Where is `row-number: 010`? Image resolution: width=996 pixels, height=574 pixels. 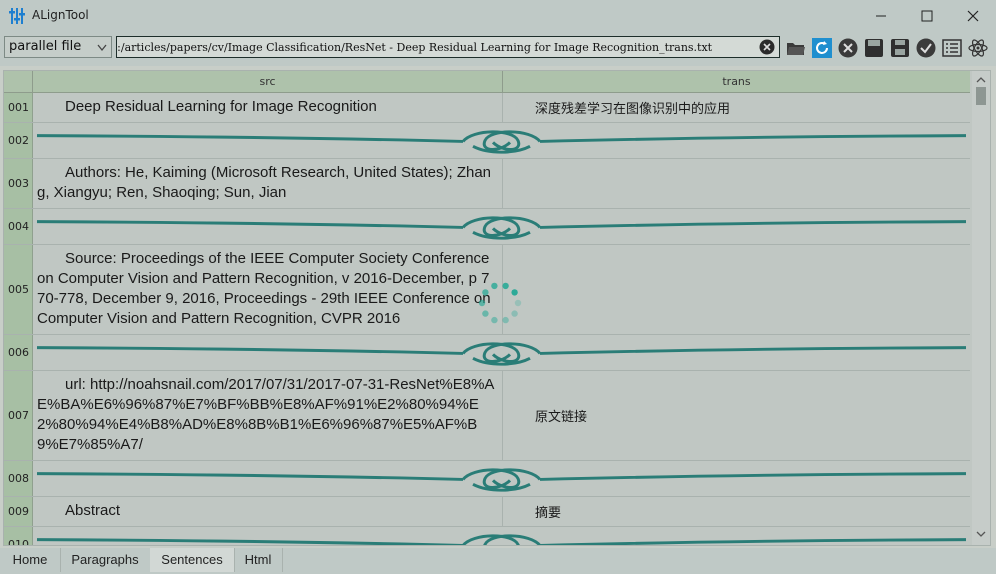
row-number: 010 is located at coordinates (18, 536).